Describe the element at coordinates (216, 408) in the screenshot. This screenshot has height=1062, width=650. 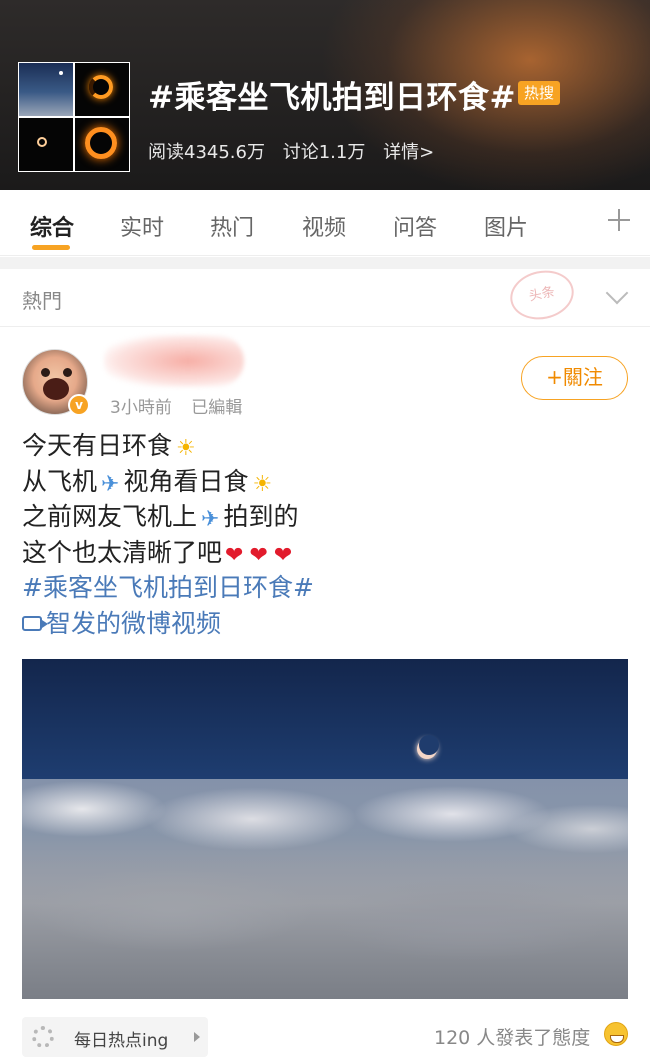
I see `edited-label: 已編輯` at that location.